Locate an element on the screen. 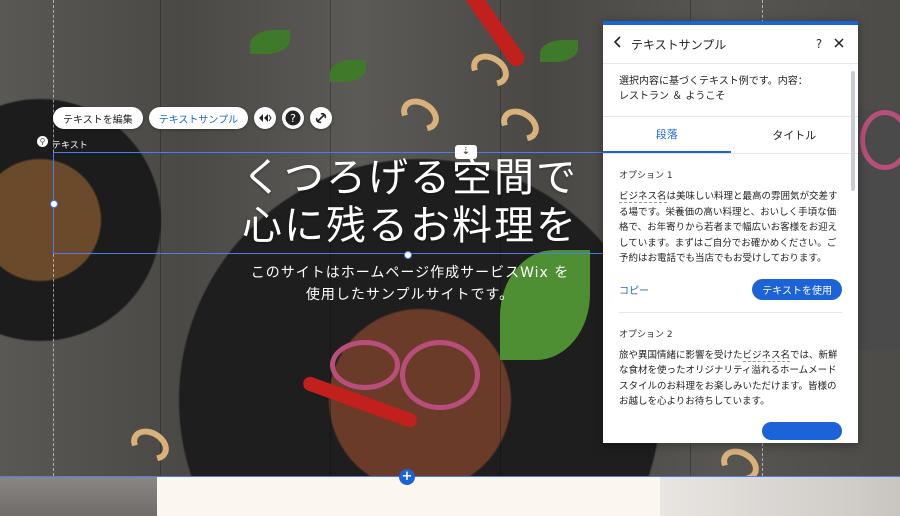  back-chevron-icon is located at coordinates (622, 44).